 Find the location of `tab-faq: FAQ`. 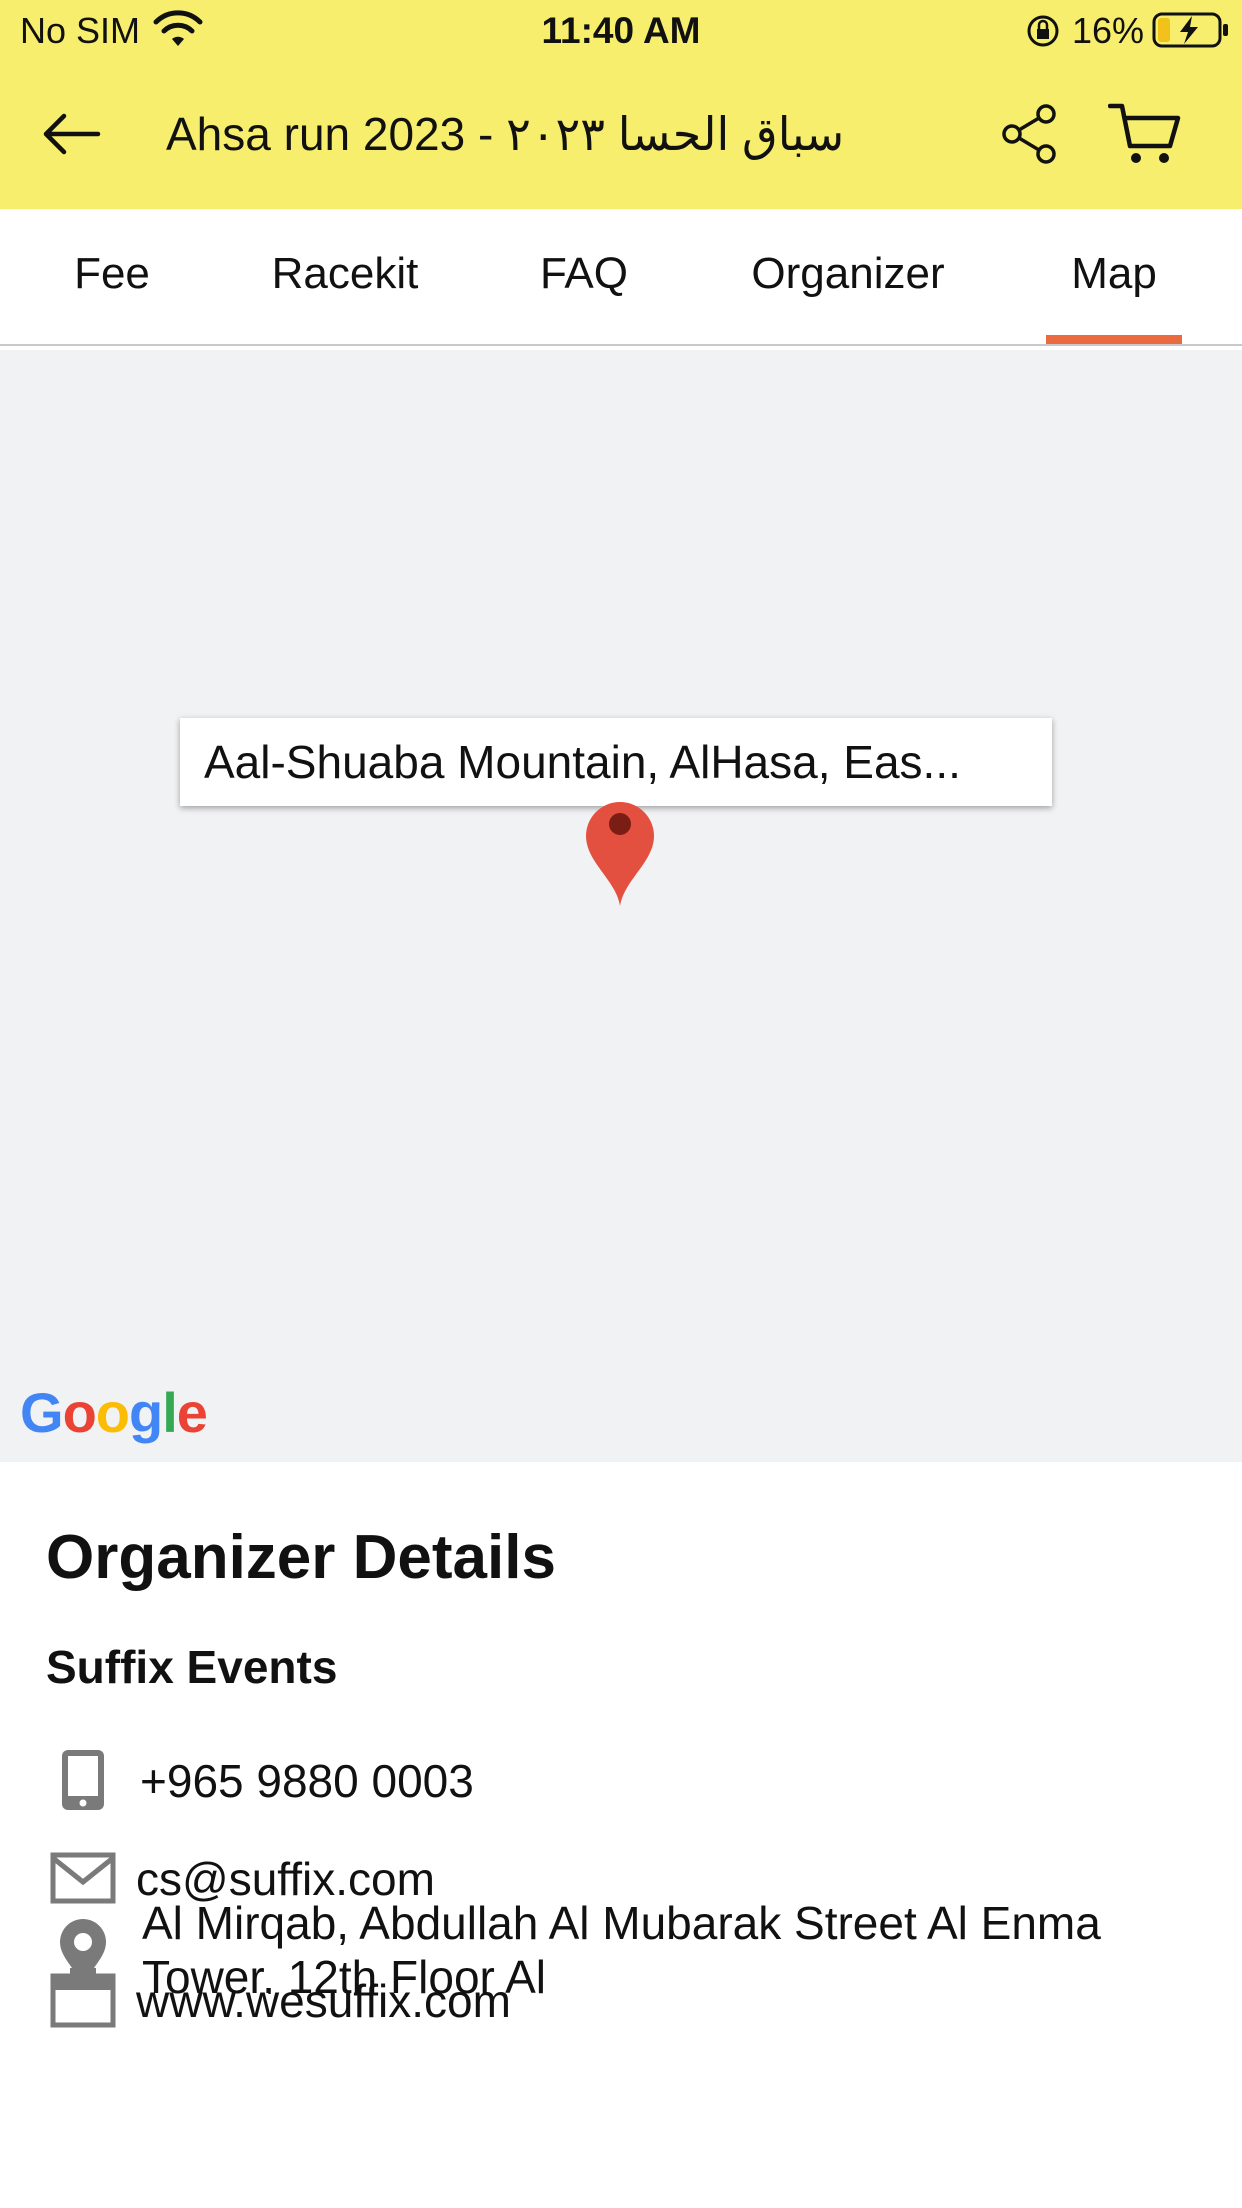

tab-faq: FAQ is located at coordinates (584, 277).